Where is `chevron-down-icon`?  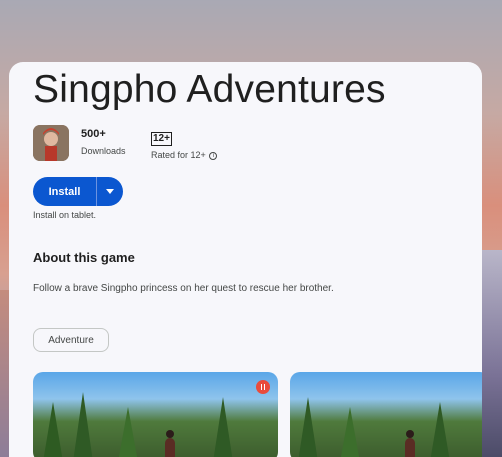 chevron-down-icon is located at coordinates (110, 191).